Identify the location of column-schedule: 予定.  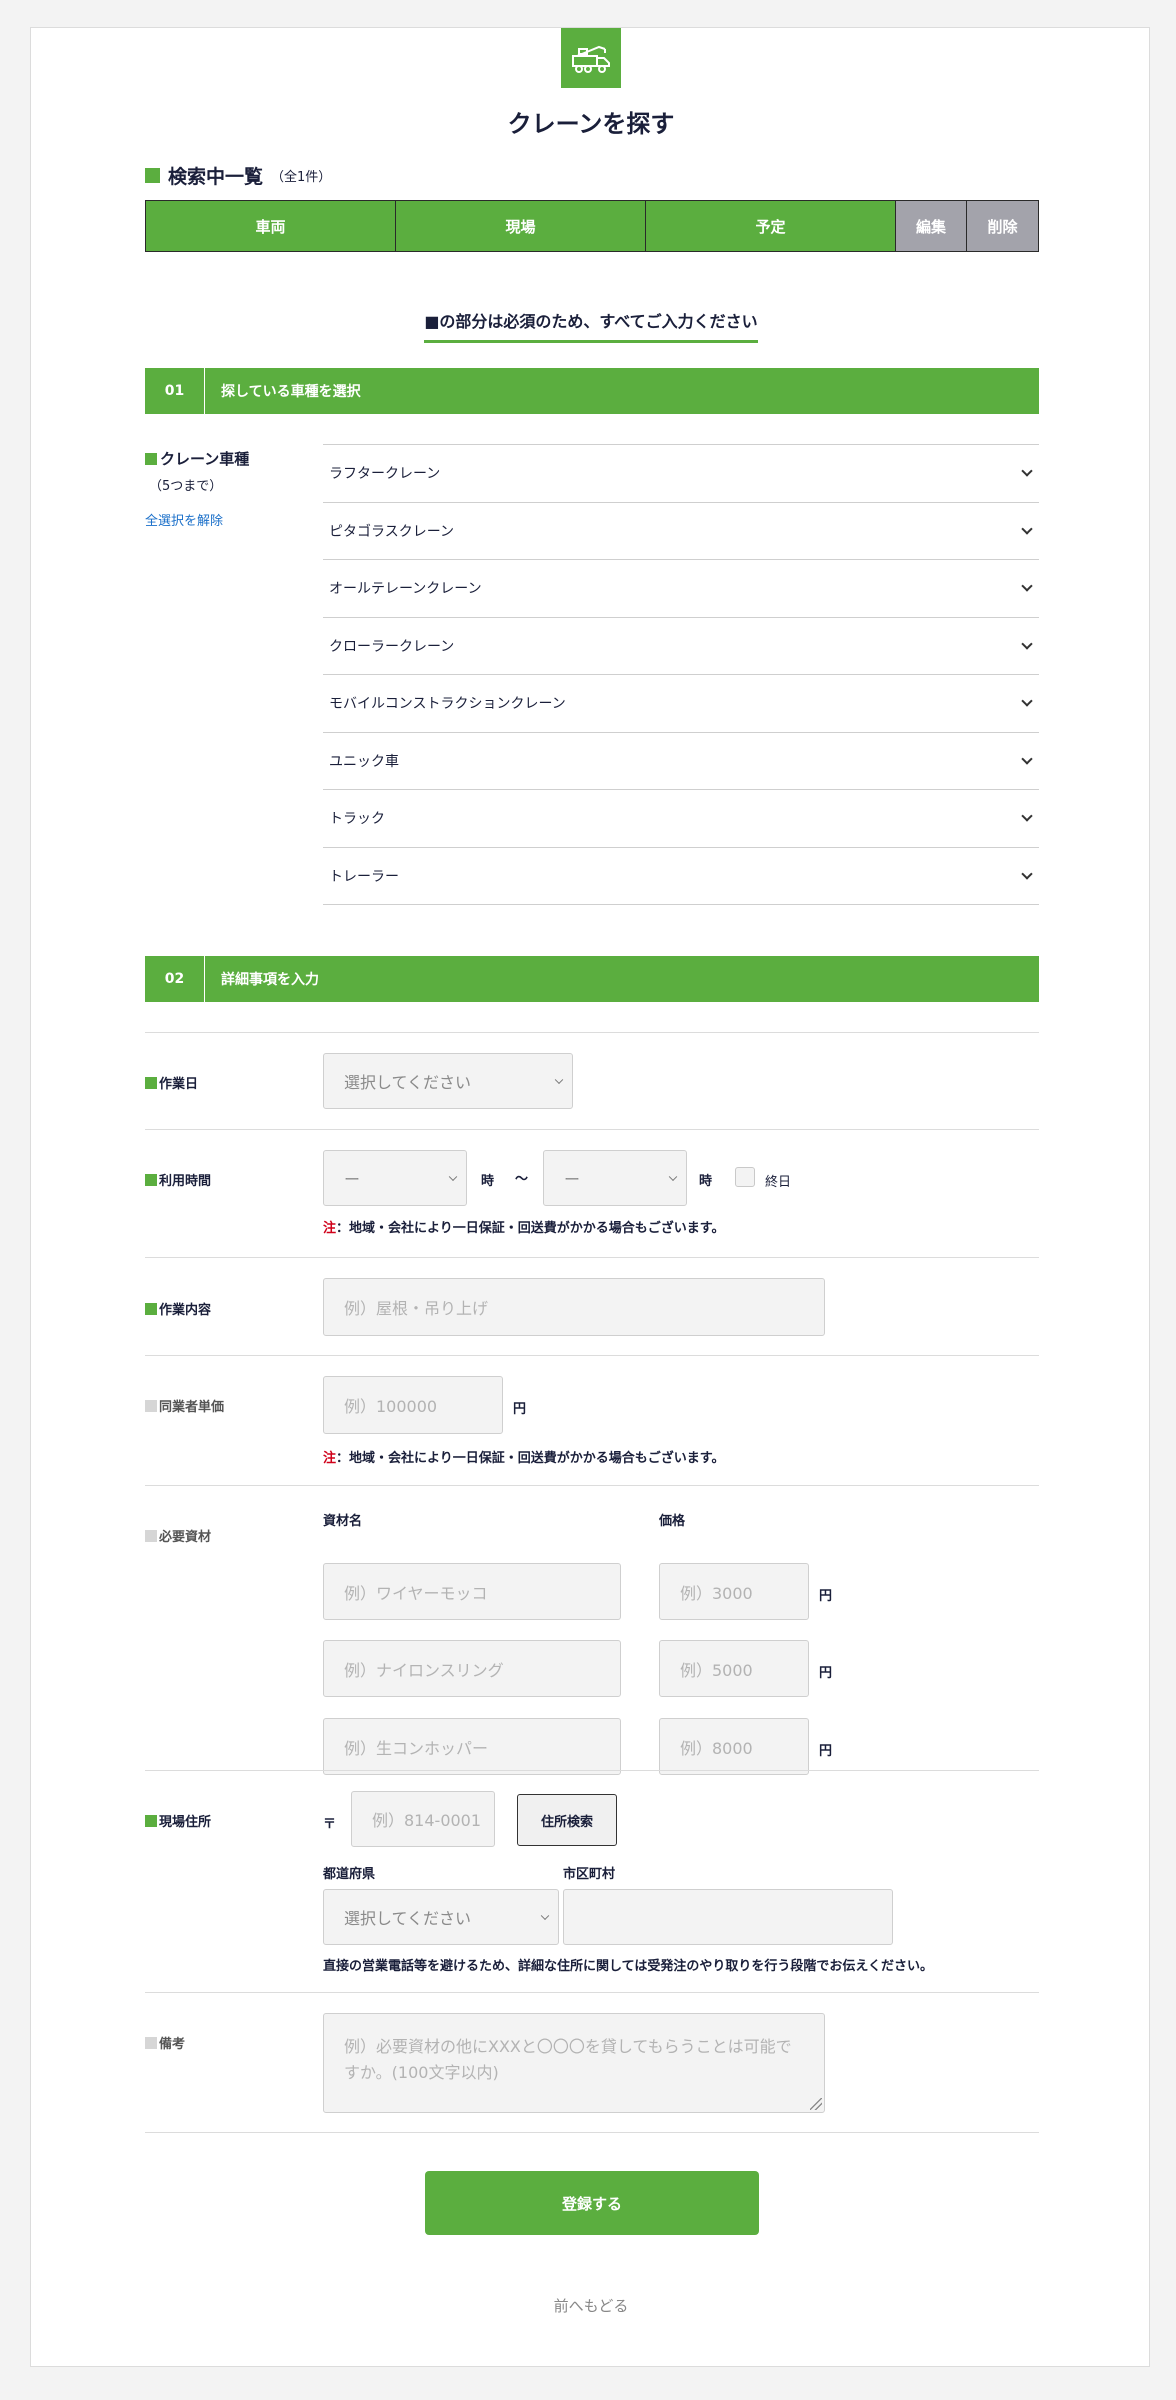
(771, 226).